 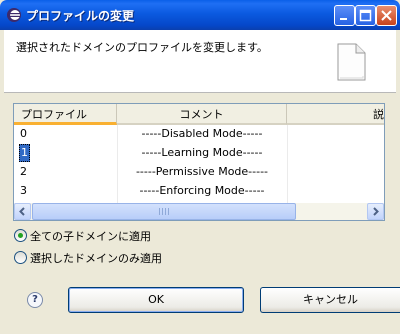 I want to click on document-icon, so click(x=351, y=62).